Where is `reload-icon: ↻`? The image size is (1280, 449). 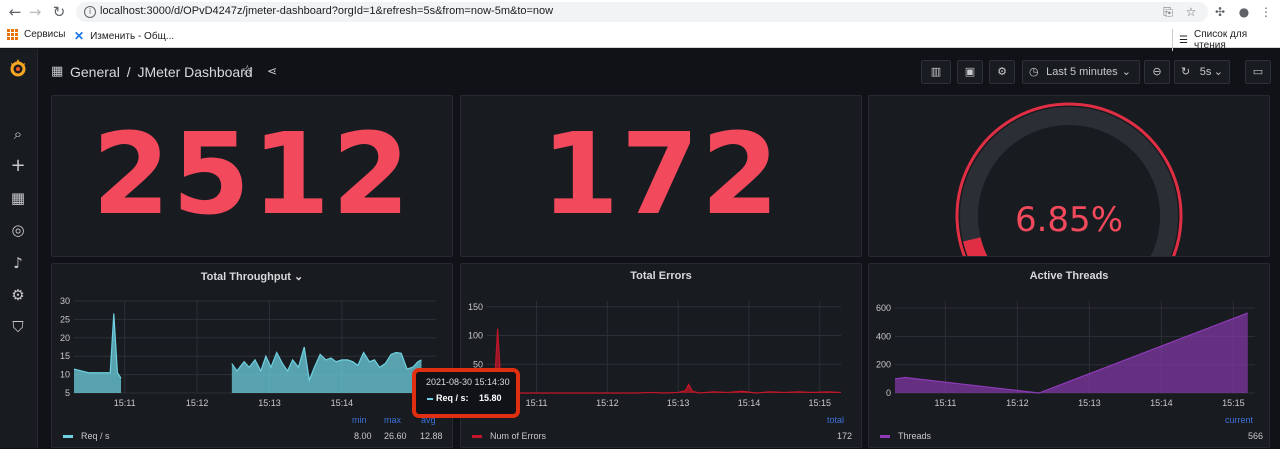 reload-icon: ↻ is located at coordinates (59, 12).